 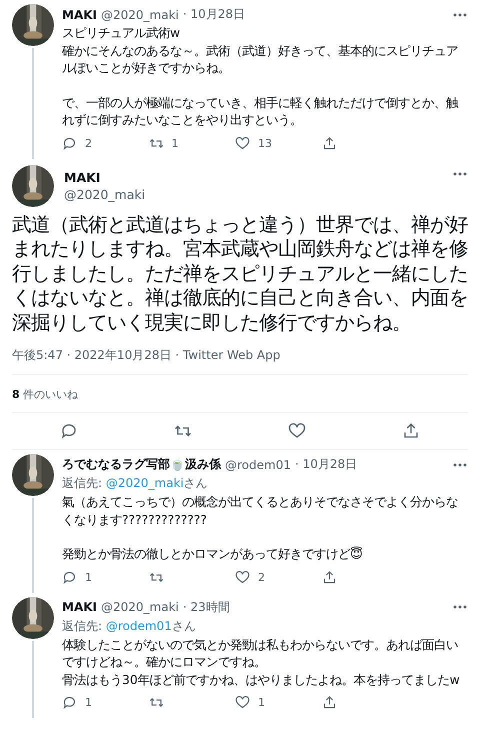 I want to click on reply-to-text: 返信先: @rodem01 さん, so click(x=129, y=626).